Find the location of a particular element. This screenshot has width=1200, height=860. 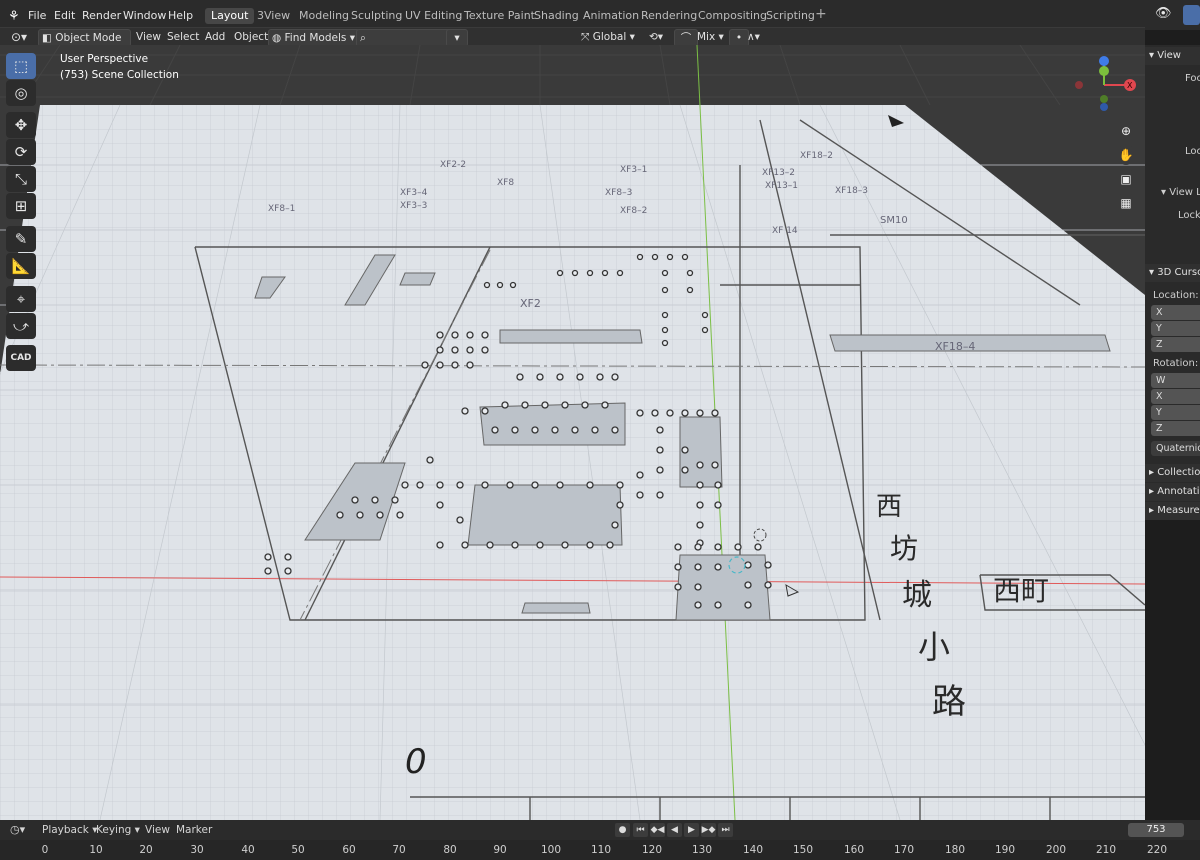

menu-window: Window is located at coordinates (144, 15).